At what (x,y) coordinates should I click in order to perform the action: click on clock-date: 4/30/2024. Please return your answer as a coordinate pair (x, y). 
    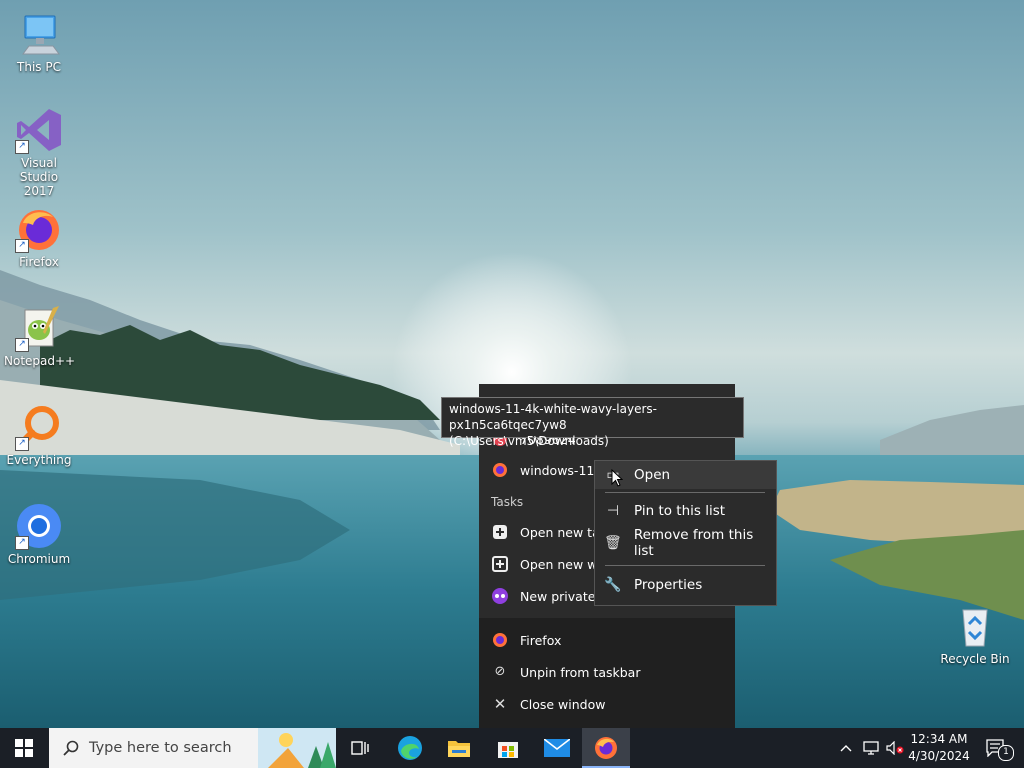
    Looking at the image, I should click on (939, 756).